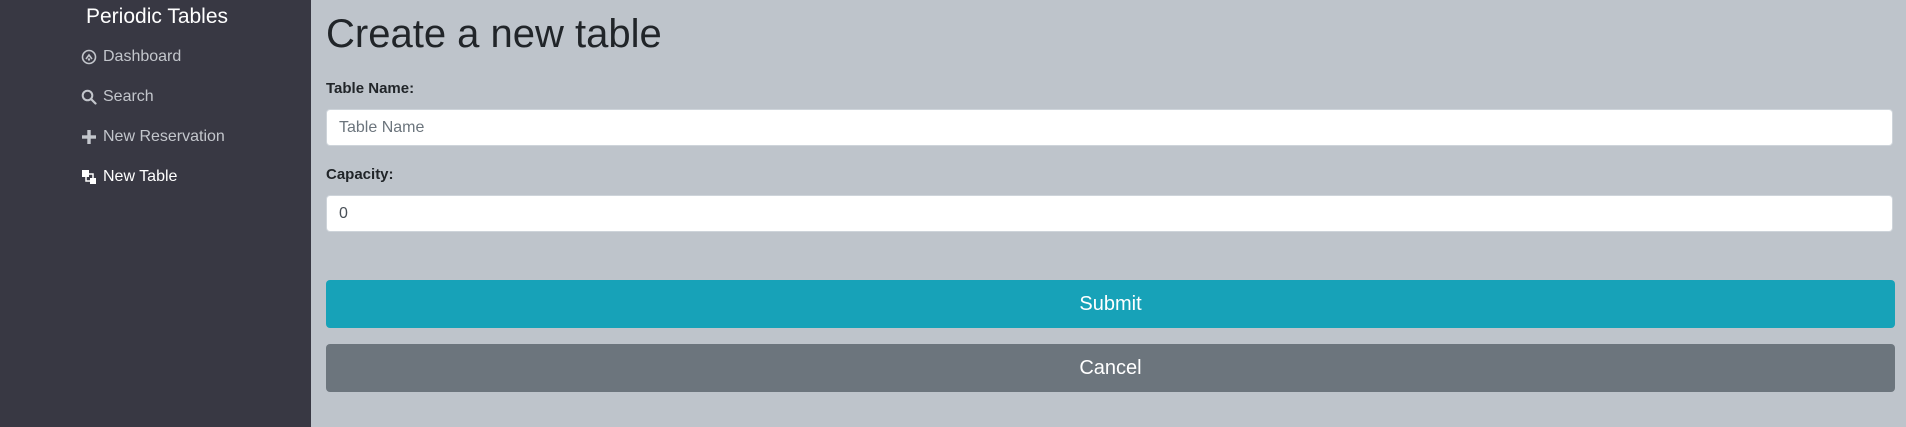  Describe the element at coordinates (494, 34) in the screenshot. I see `page-title: Create a new table` at that location.